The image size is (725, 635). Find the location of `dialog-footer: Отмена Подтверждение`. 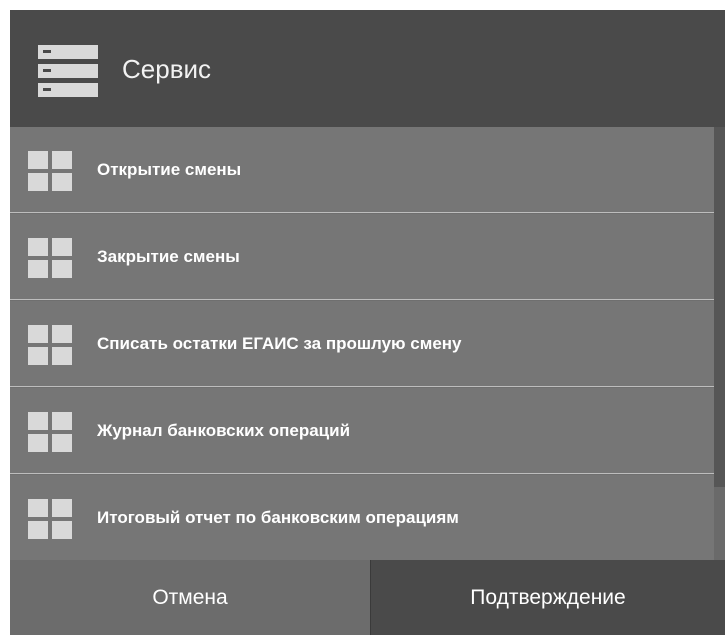

dialog-footer: Отмена Подтверждение is located at coordinates (367, 597).